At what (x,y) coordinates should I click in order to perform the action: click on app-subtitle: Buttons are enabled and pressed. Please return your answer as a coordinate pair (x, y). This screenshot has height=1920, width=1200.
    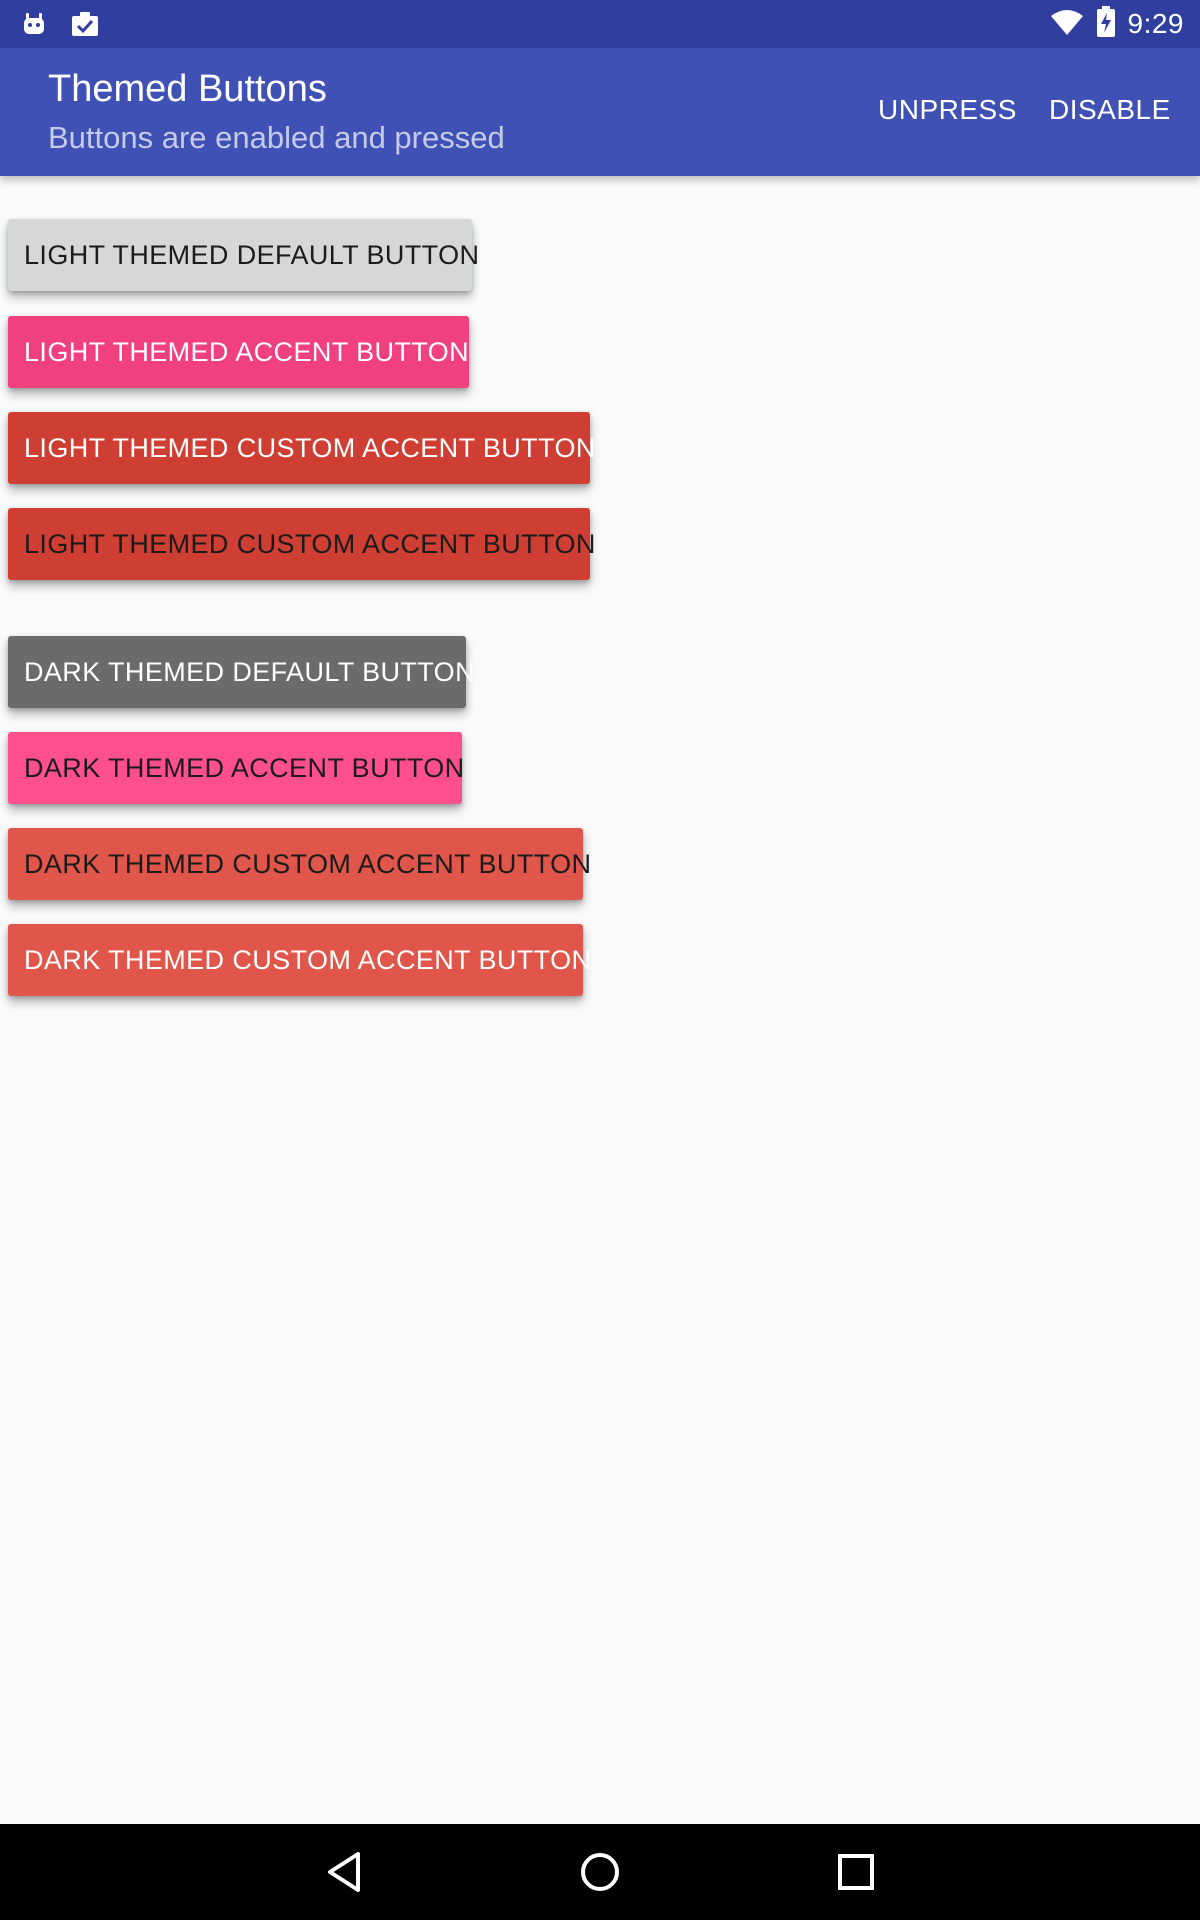
    Looking at the image, I should click on (276, 137).